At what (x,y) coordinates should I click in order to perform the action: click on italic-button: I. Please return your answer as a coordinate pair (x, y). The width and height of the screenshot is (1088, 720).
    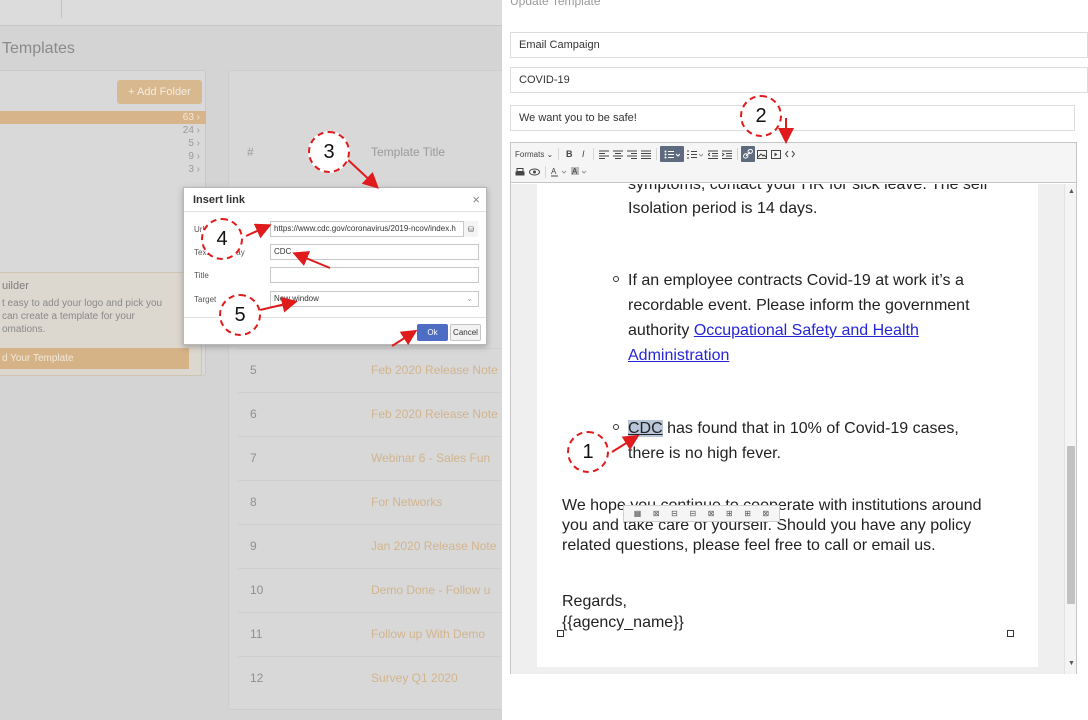
    Looking at the image, I should click on (583, 154).